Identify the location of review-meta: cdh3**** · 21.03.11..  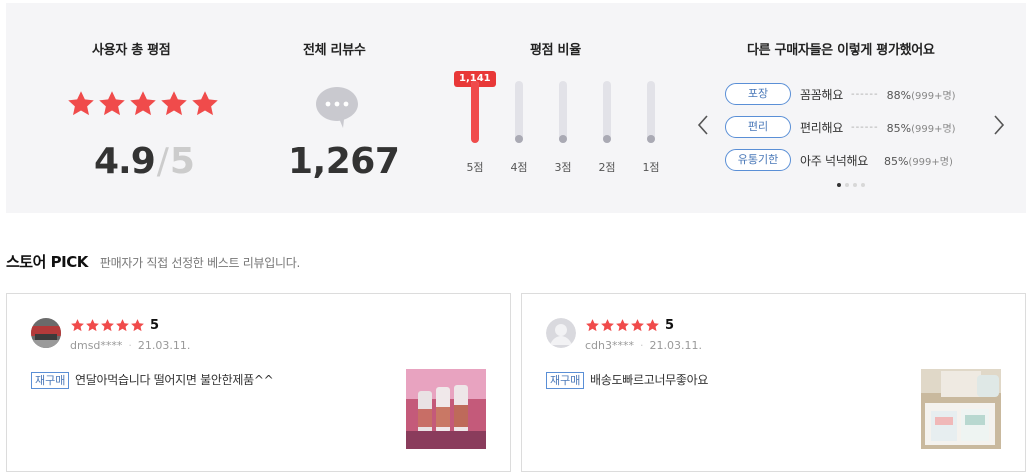
(643, 345).